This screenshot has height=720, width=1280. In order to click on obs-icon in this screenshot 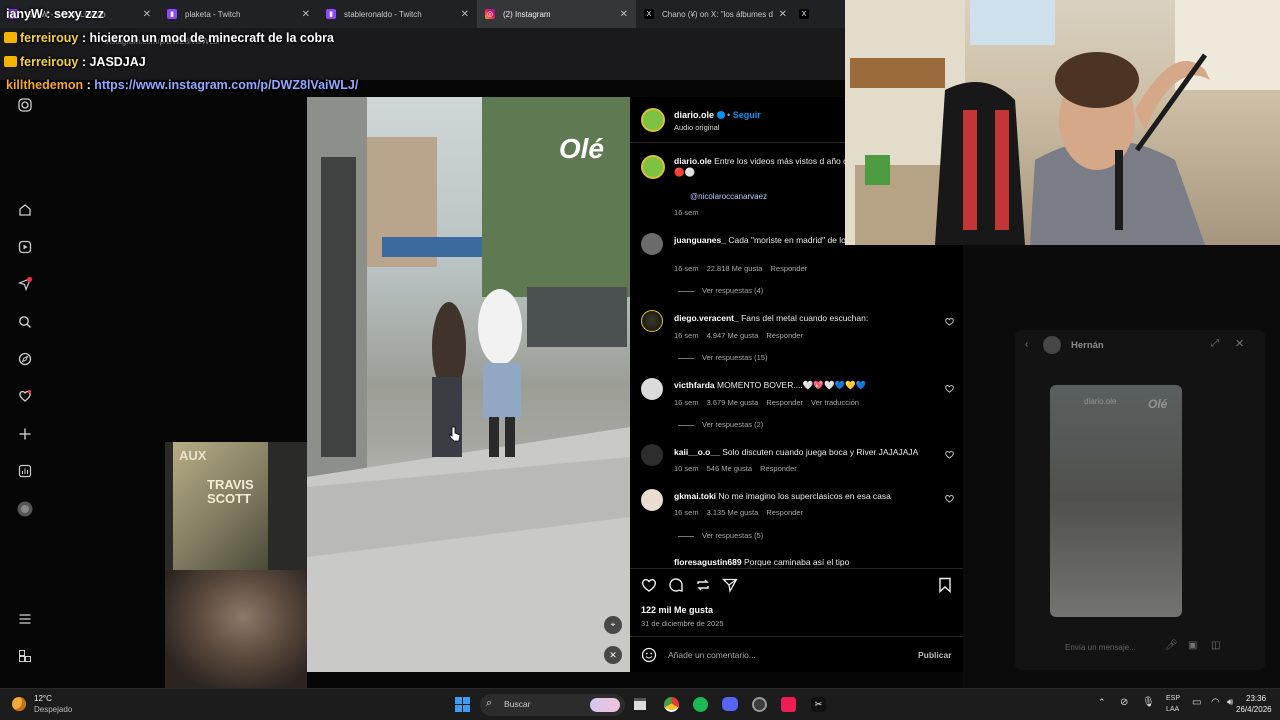, I will do `click(759, 704)`.